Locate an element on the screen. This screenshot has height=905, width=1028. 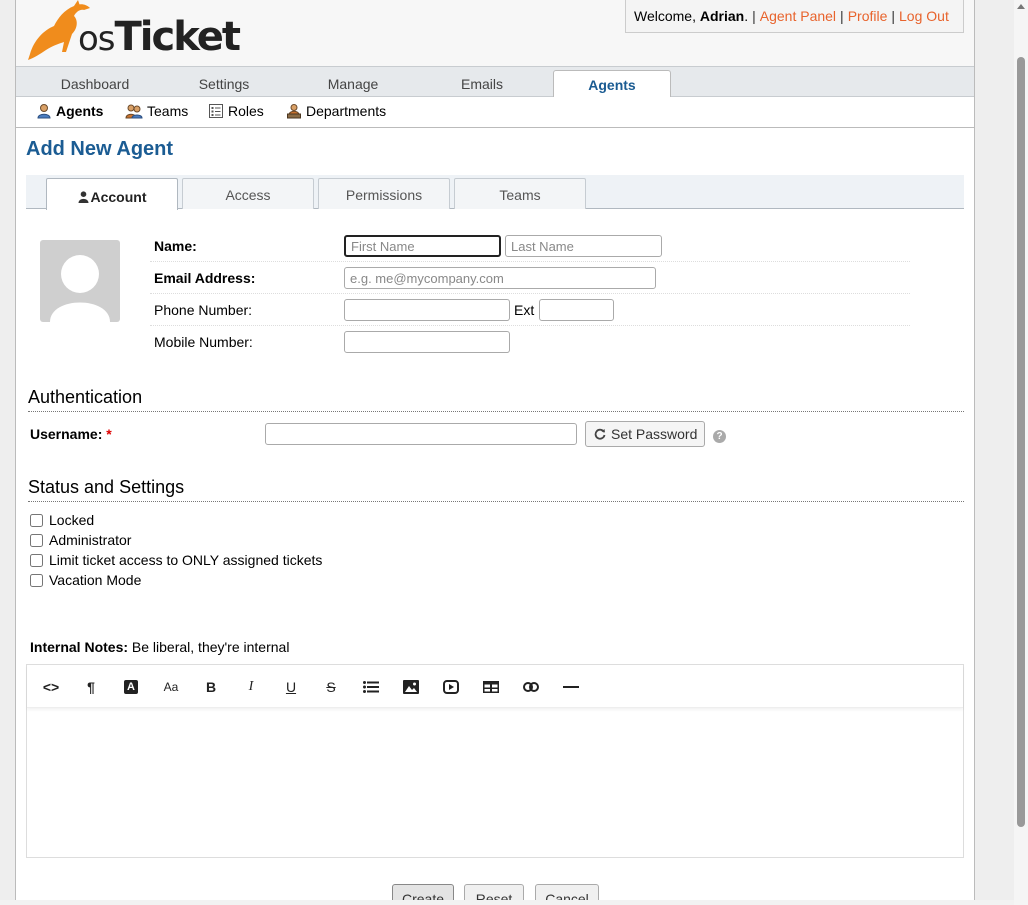
paragraph-icon: ¶ is located at coordinates (91, 687).